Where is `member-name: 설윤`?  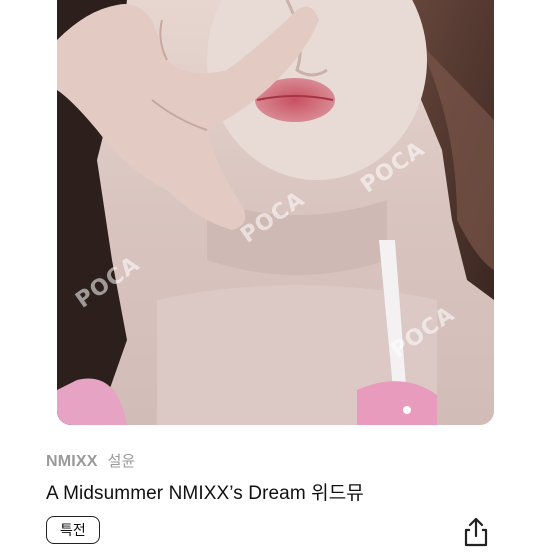
member-name: 설윤 is located at coordinates (122, 460).